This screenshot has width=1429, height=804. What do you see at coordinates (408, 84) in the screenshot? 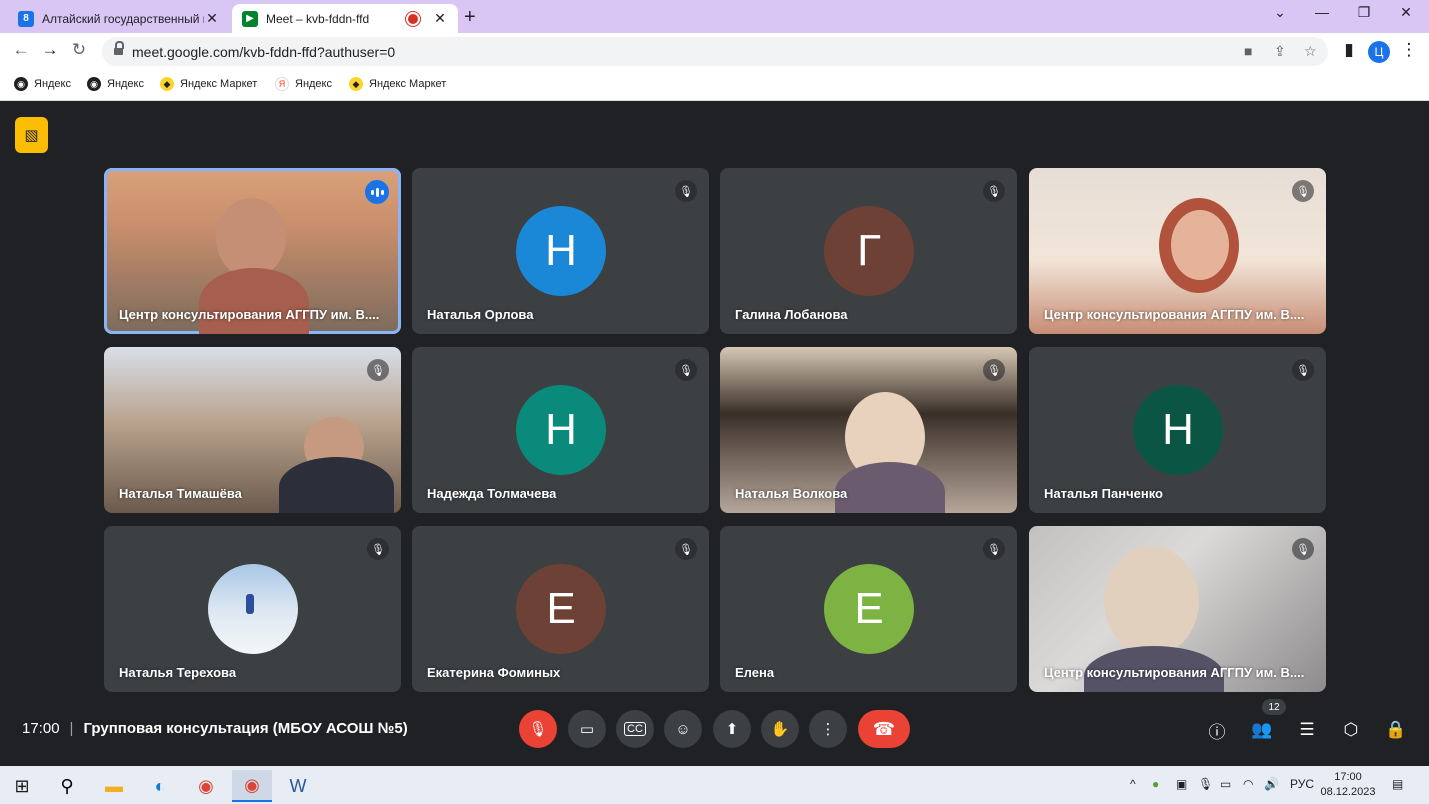
I see `bookmark-label: Яндекс Маркет` at bounding box center [408, 84].